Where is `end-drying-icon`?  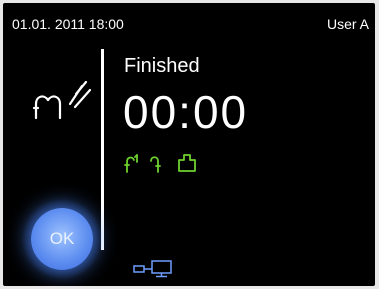 end-drying-icon is located at coordinates (187, 163).